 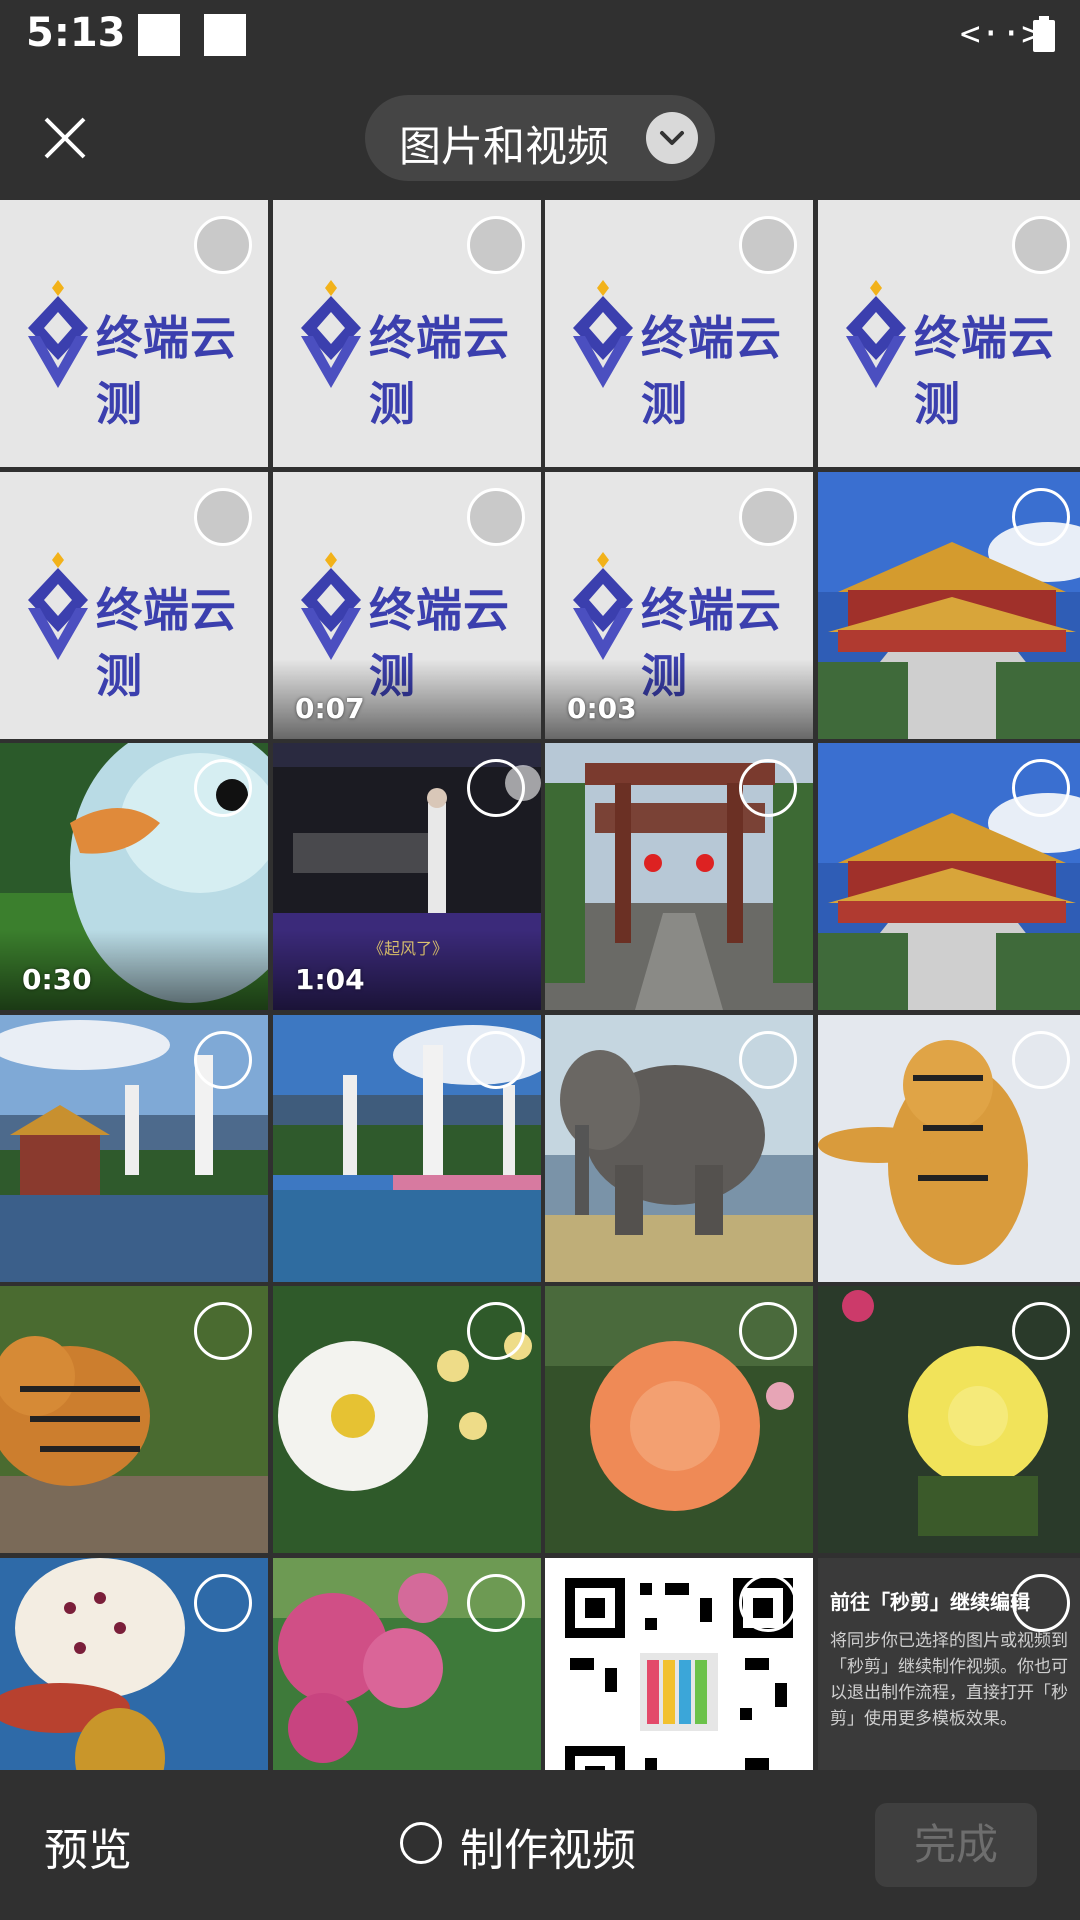 What do you see at coordinates (679, 605) in the screenshot?
I see `media-tile-logo: 终端云测0:03` at bounding box center [679, 605].